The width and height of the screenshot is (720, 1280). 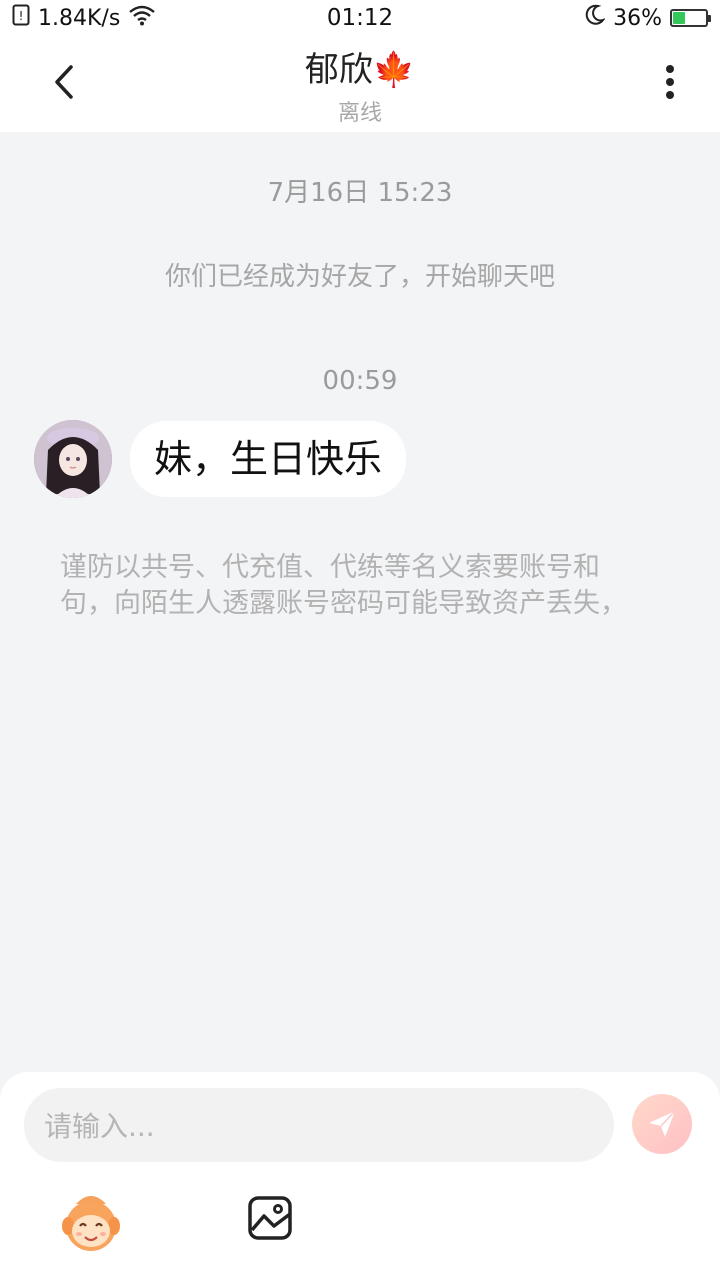 I want to click on contact-name: 郁欣🍁, so click(x=360, y=70).